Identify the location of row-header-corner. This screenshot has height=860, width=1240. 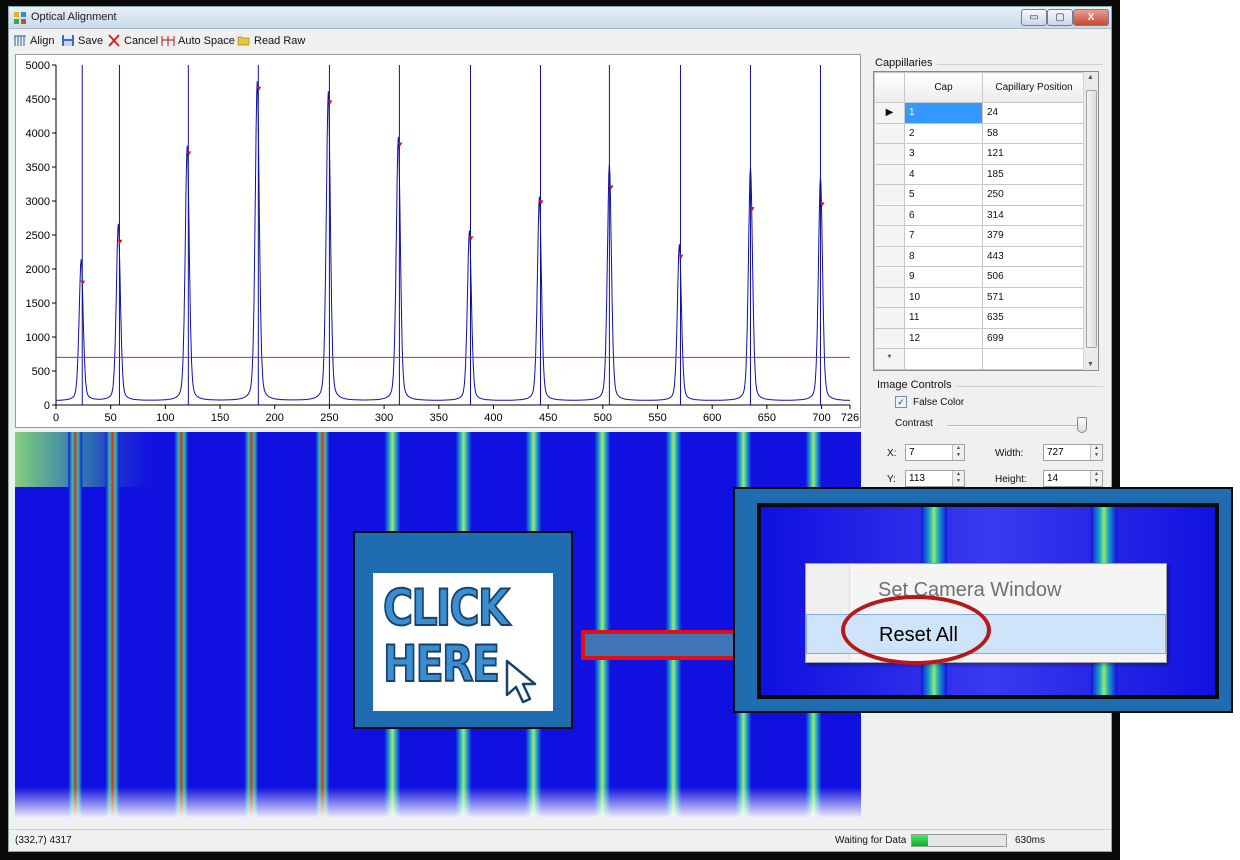
(889, 87).